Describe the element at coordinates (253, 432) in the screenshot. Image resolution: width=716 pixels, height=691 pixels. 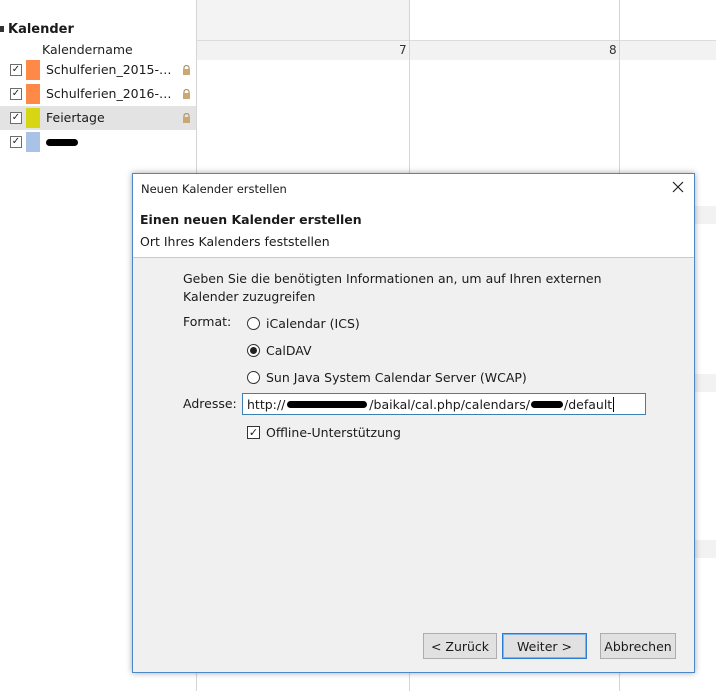
I see `offline-support-checkbox: ✓` at that location.